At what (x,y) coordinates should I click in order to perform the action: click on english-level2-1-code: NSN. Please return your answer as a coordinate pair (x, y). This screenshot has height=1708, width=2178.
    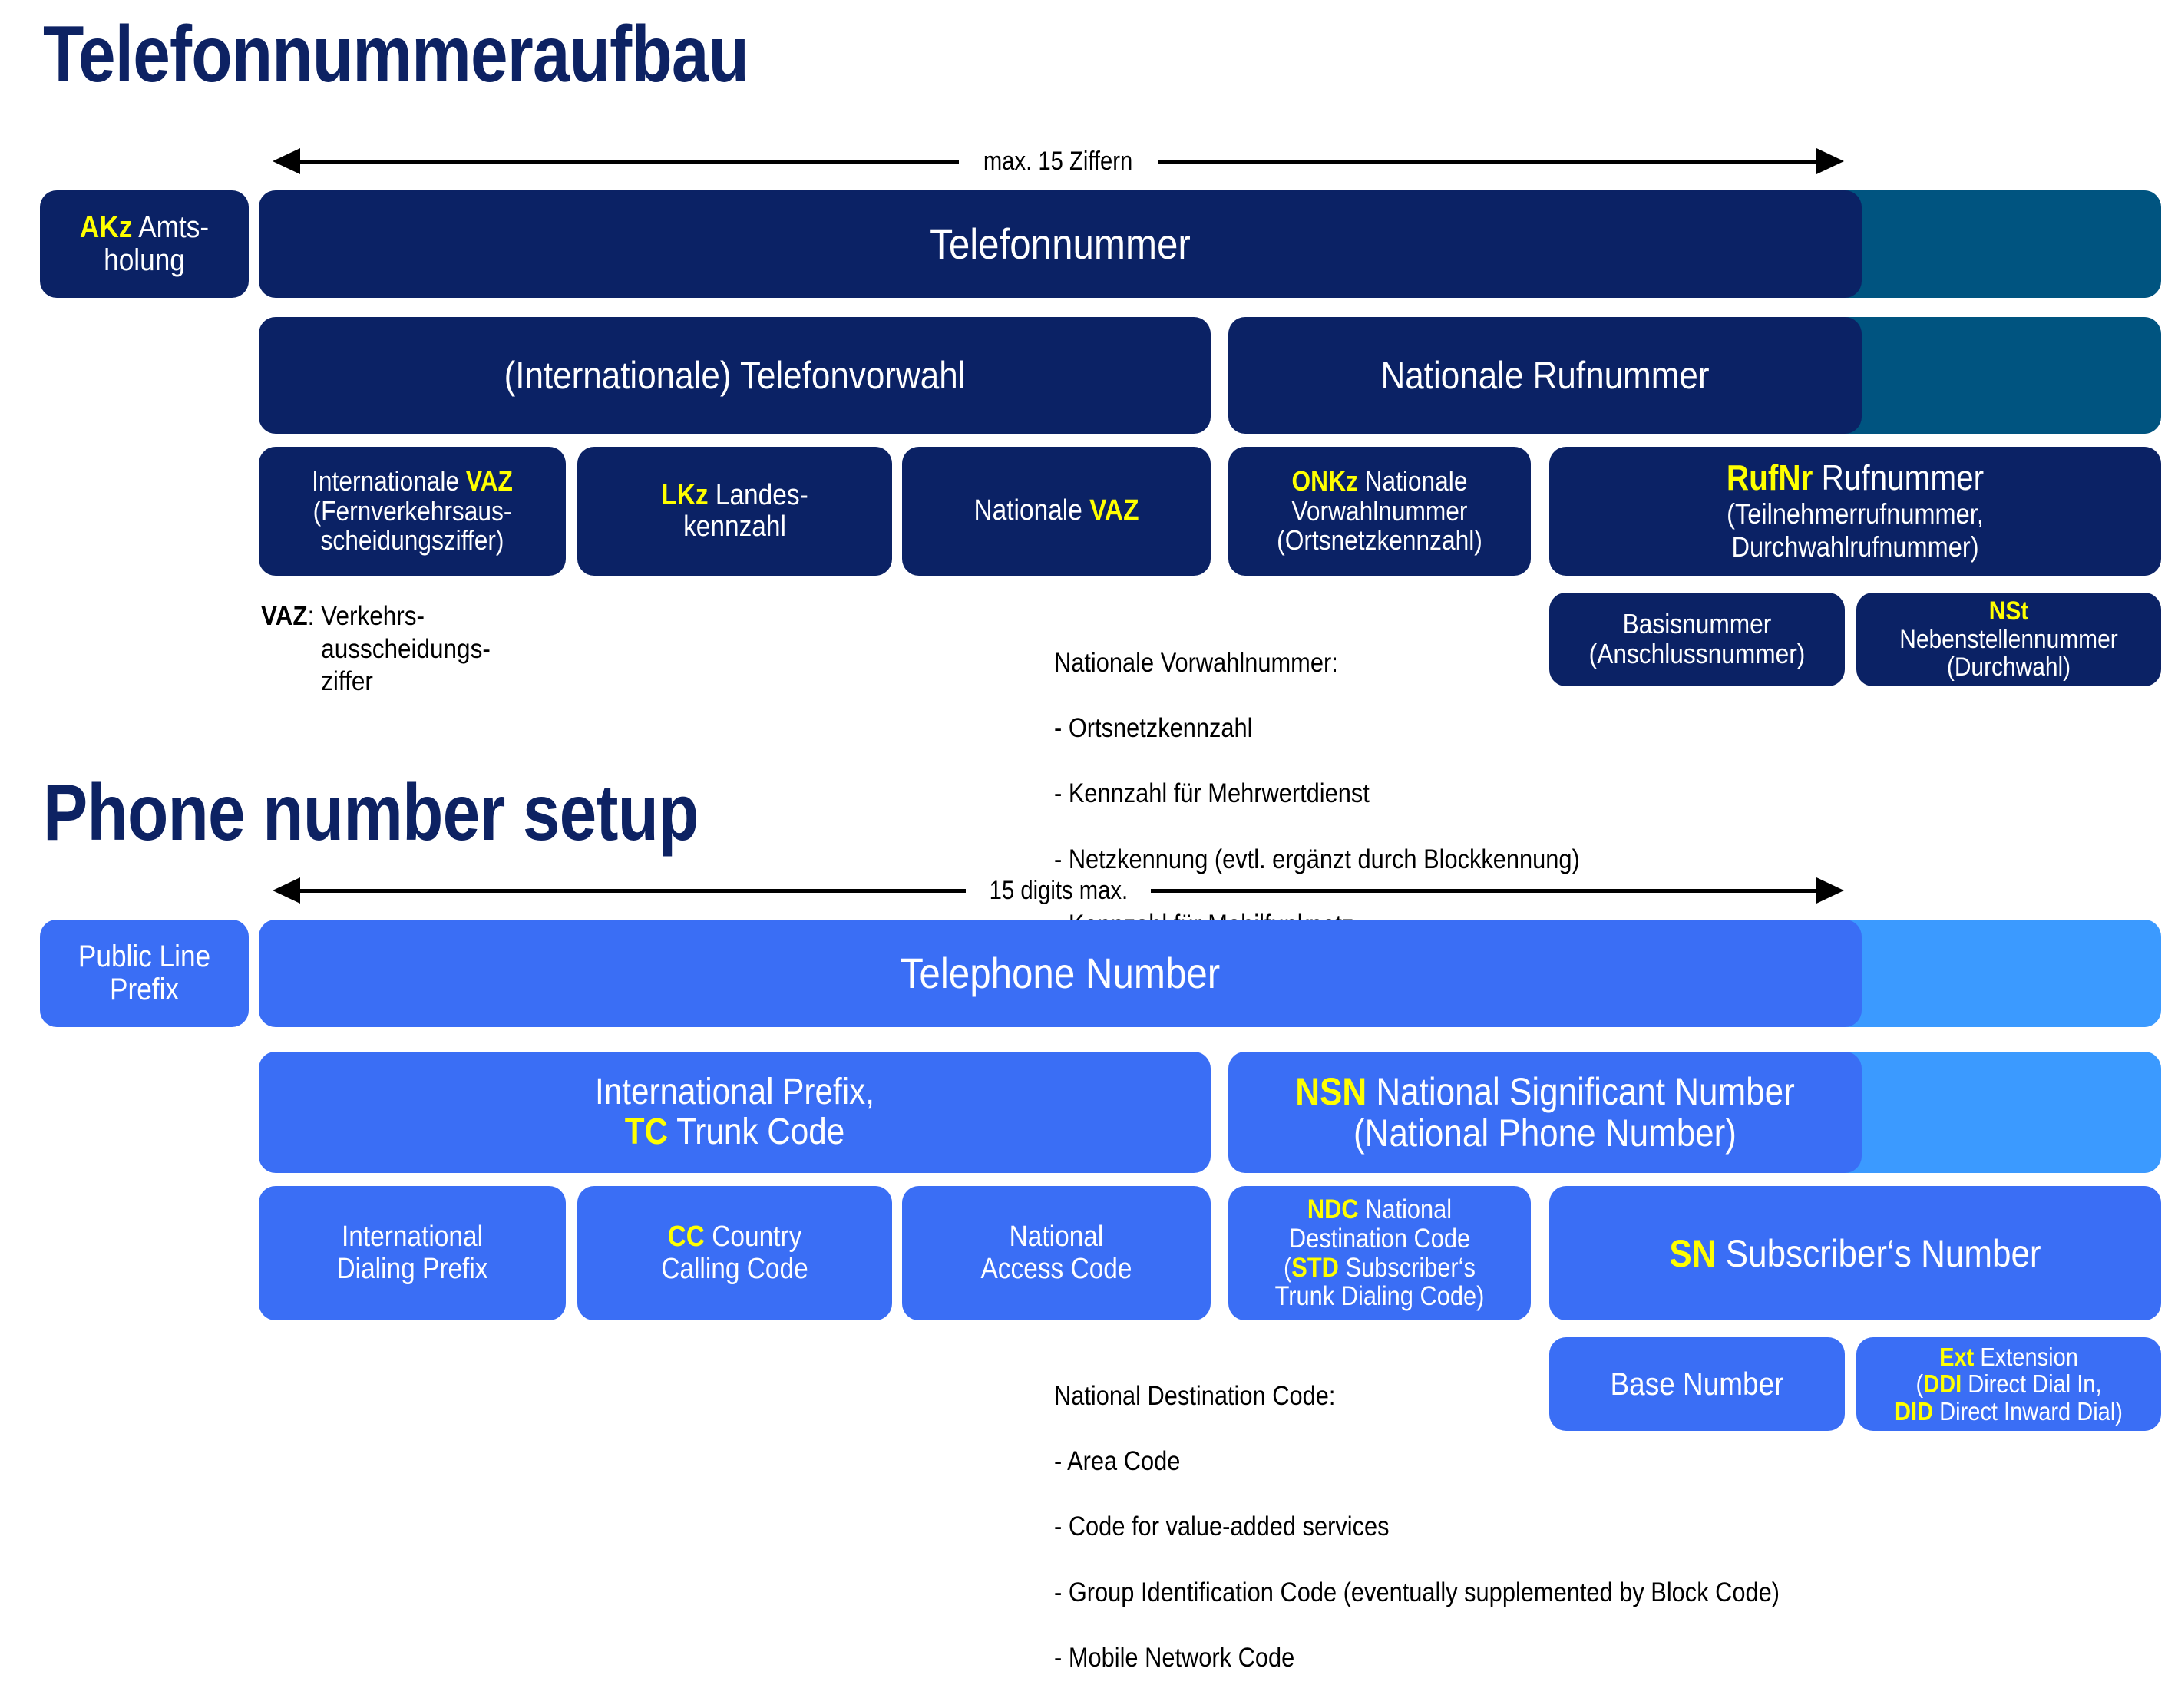
    Looking at the image, I should click on (1331, 1091).